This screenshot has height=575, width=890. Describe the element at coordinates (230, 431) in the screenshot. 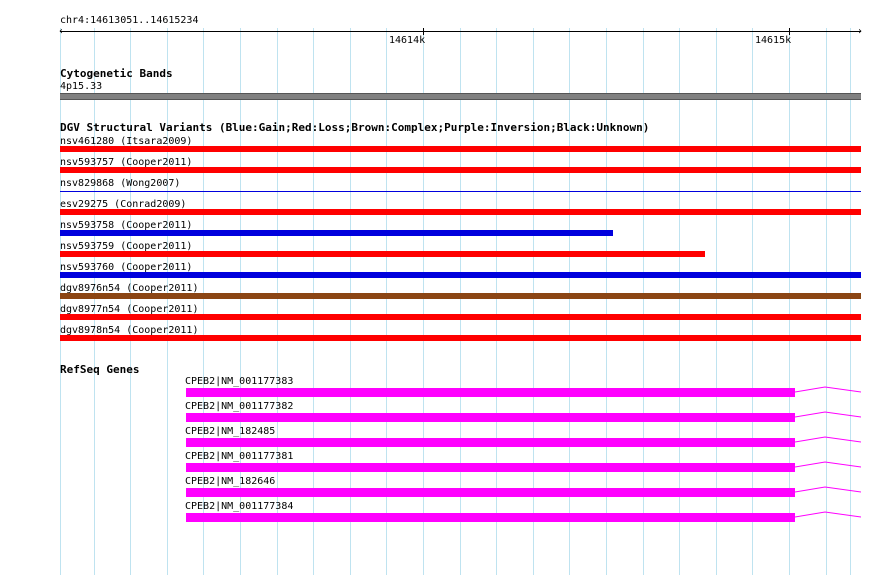

I see `refseq-gene-label: CPEB2|NM_182485` at that location.